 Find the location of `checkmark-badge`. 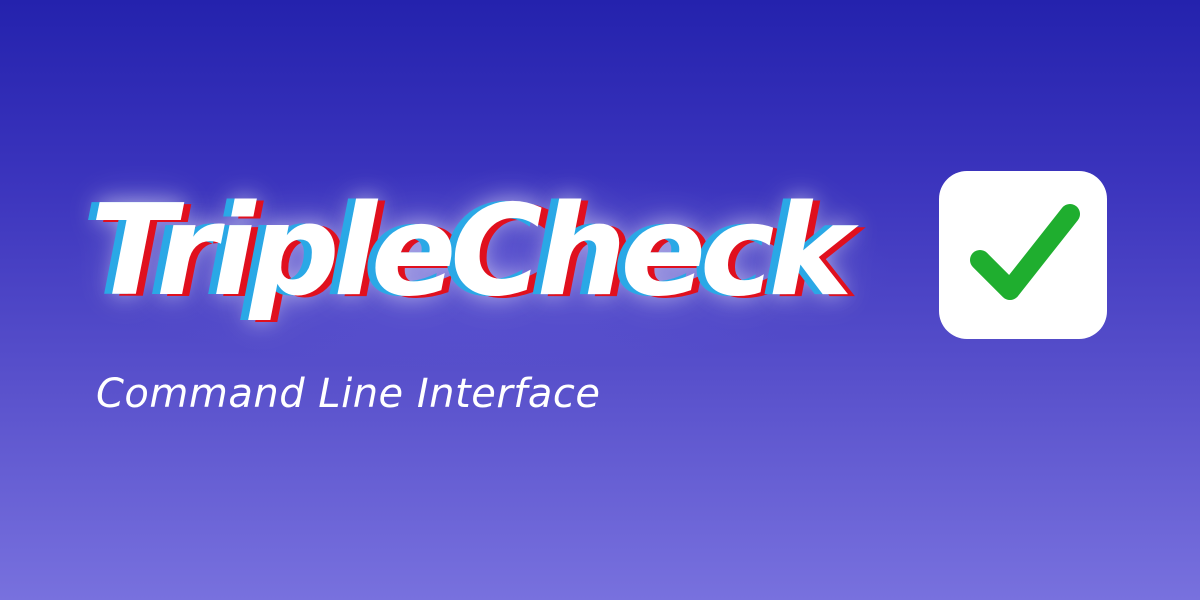

checkmark-badge is located at coordinates (1023, 255).